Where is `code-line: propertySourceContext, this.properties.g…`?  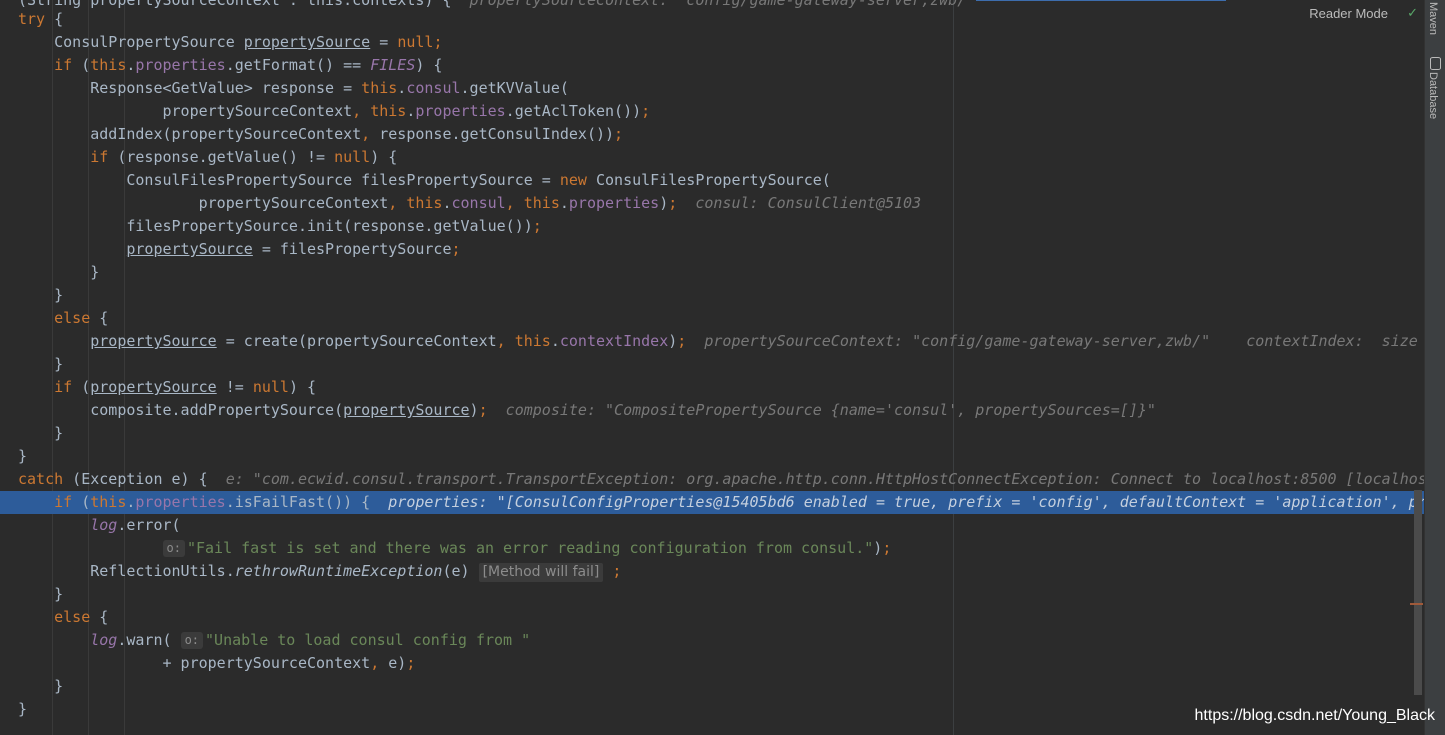
code-line: propertySourceContext, this.properties.g… is located at coordinates (712, 111).